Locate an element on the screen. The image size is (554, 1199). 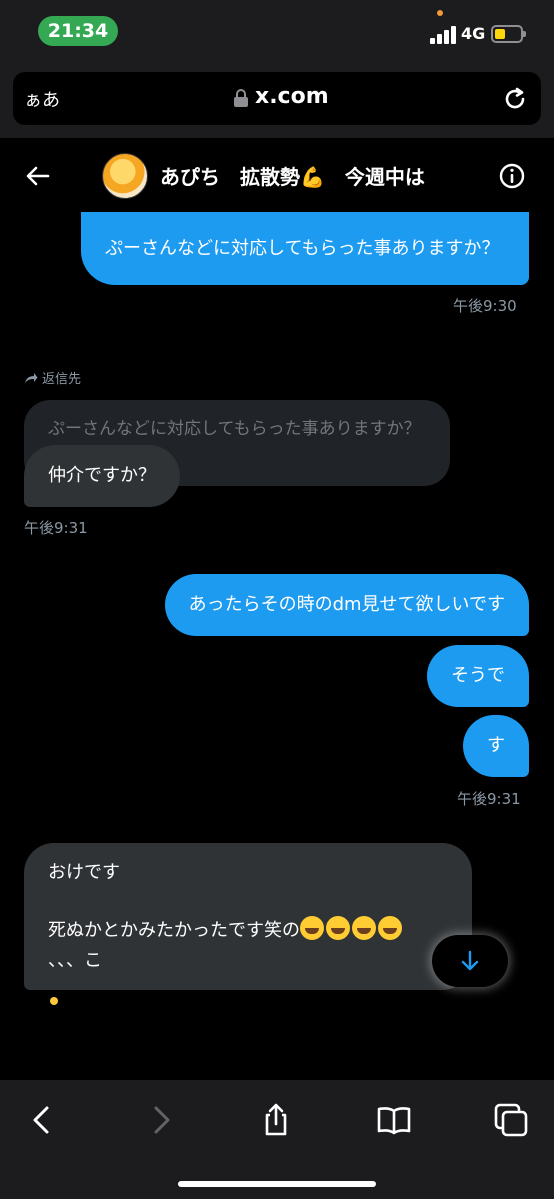
text-size-button: ぁあ is located at coordinates (42, 99).